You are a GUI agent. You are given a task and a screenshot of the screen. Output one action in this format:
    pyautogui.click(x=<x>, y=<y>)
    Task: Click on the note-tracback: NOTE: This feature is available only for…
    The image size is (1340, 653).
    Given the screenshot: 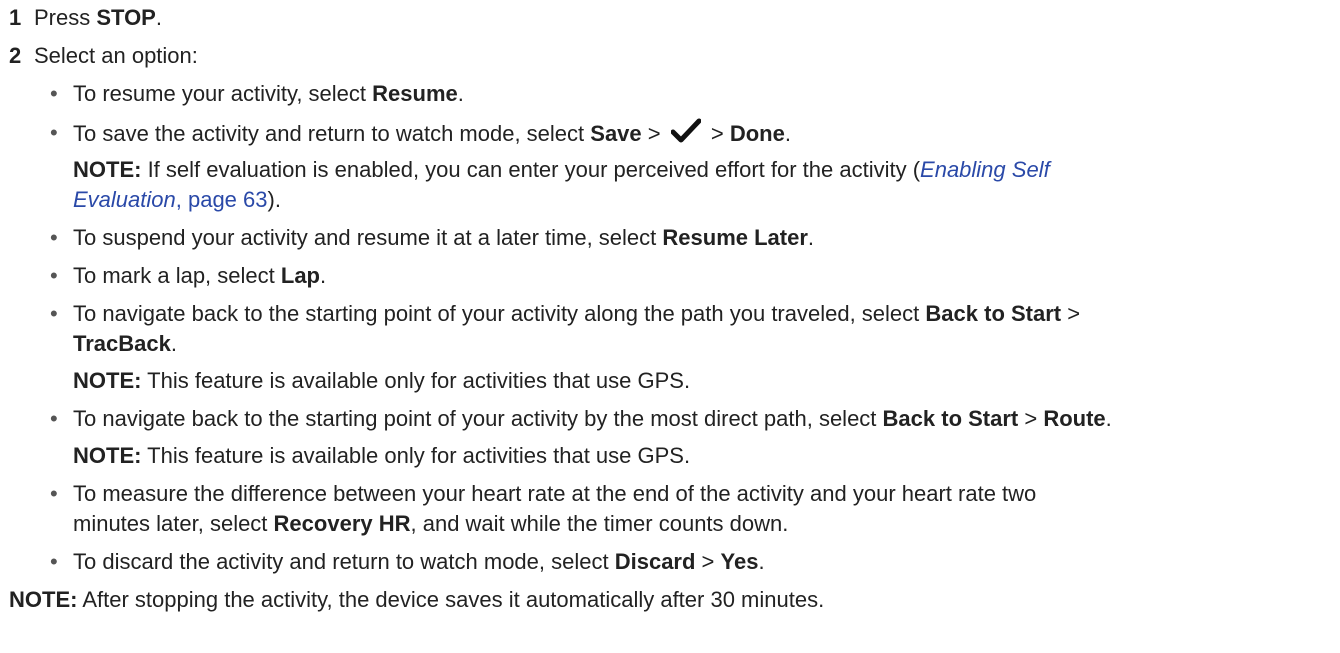 What is the action you would take?
    pyautogui.click(x=381, y=381)
    